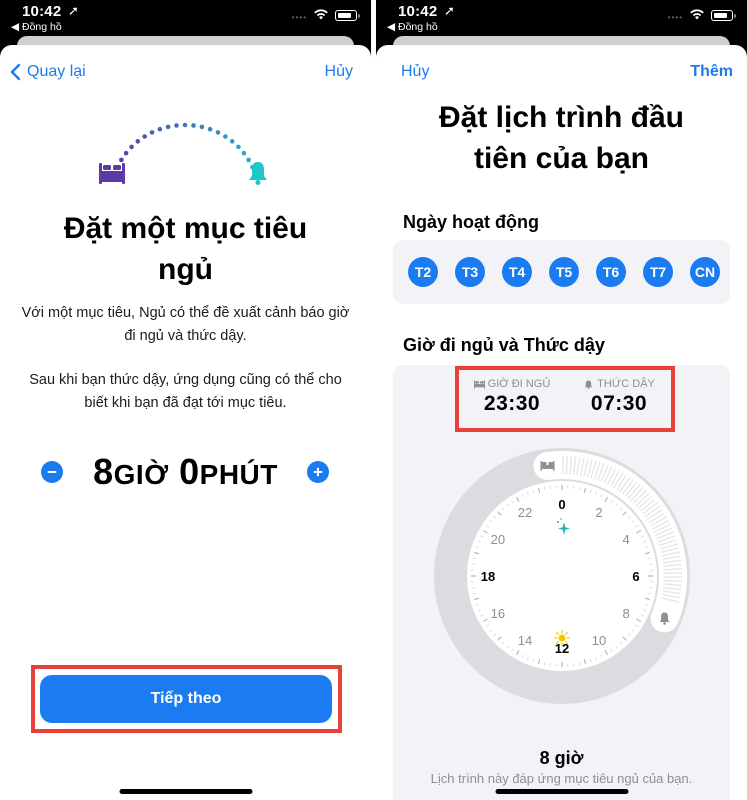  I want to click on clock-hour-label: 4, so click(625, 539).